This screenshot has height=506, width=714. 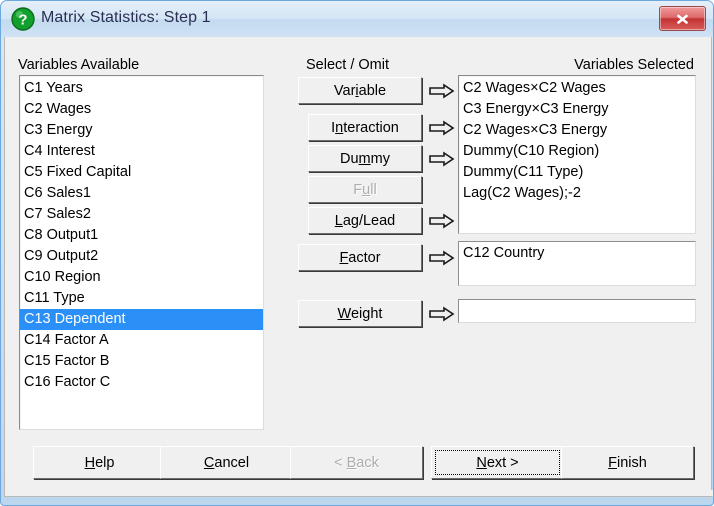 What do you see at coordinates (577, 130) in the screenshot?
I see `selected-variable-list-item: C2 Wages×C3 Energy` at bounding box center [577, 130].